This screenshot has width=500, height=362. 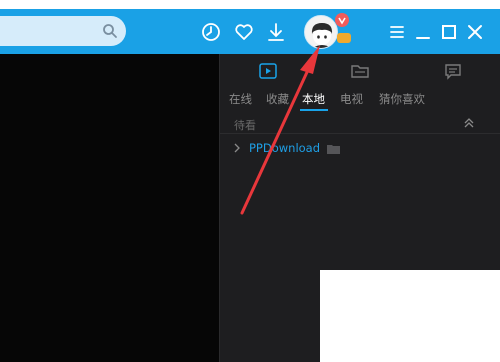 I want to click on title-bar, so click(x=250, y=31).